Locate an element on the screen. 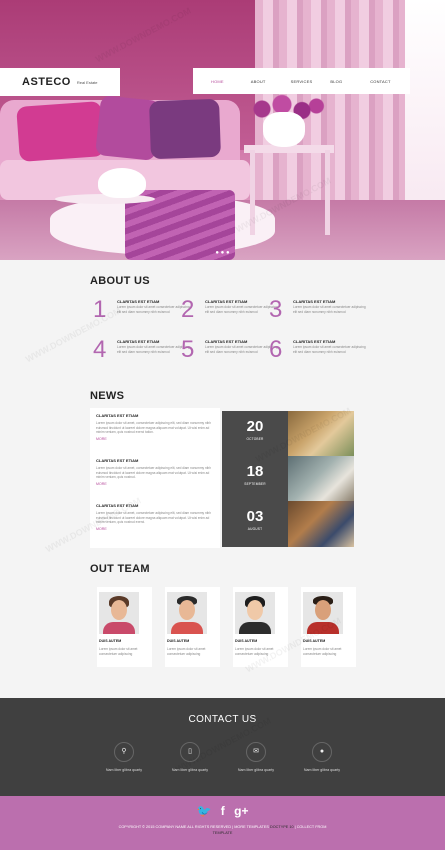 This screenshot has width=445, height=850. logo-box: ASTECO Real Estate is located at coordinates (60, 82).